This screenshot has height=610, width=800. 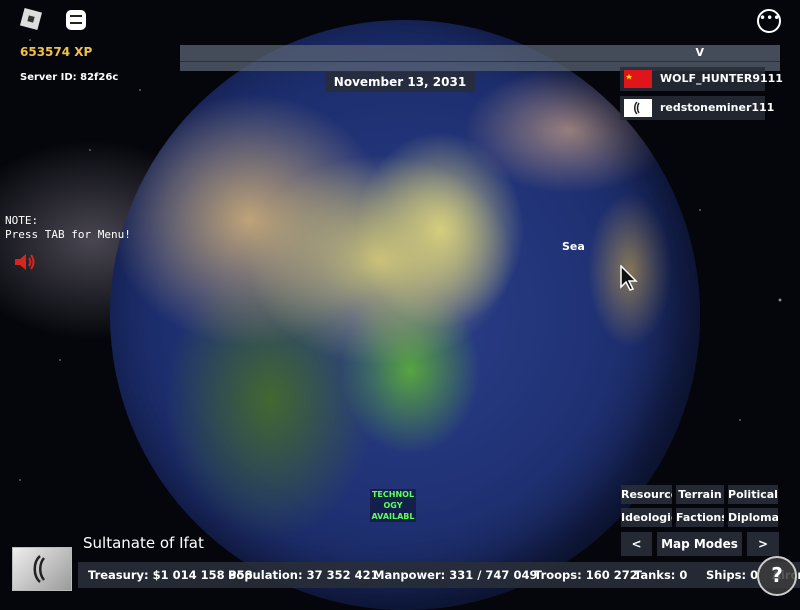 What do you see at coordinates (69, 77) in the screenshot?
I see `server-id: Server ID: 82f26c` at bounding box center [69, 77].